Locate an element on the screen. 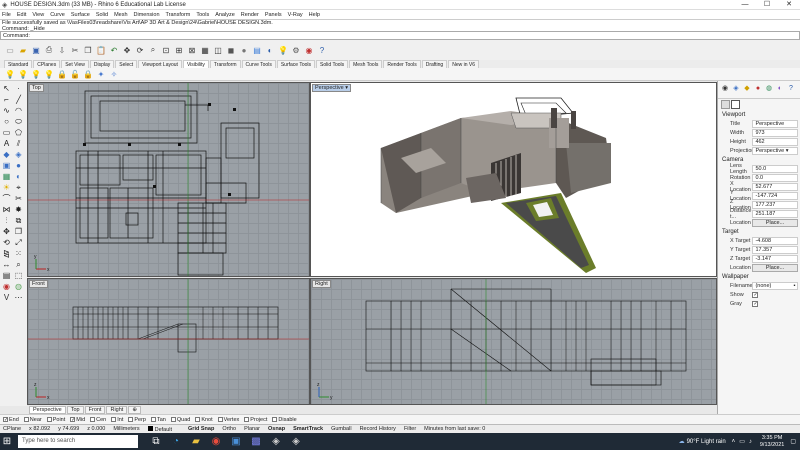 This screenshot has width=800, height=450. osnap-quad: Quad is located at coordinates (180, 420).